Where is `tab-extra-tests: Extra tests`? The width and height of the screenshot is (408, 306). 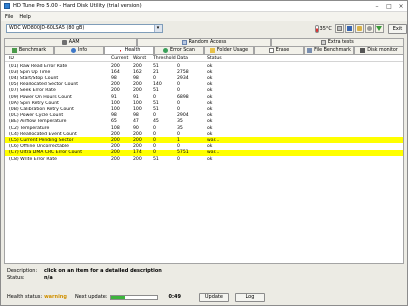 tab-extra-tests: Extra tests is located at coordinates (337, 42).